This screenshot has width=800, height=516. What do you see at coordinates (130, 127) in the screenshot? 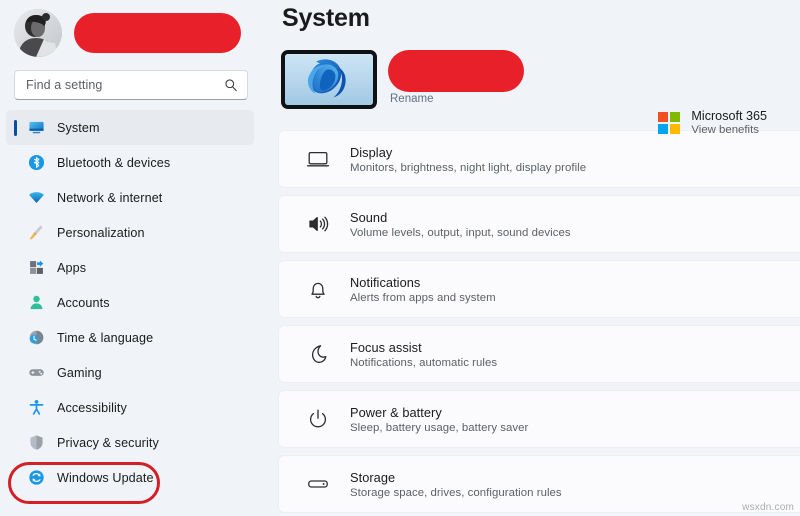
I see `sidebar-item-system: System` at bounding box center [130, 127].